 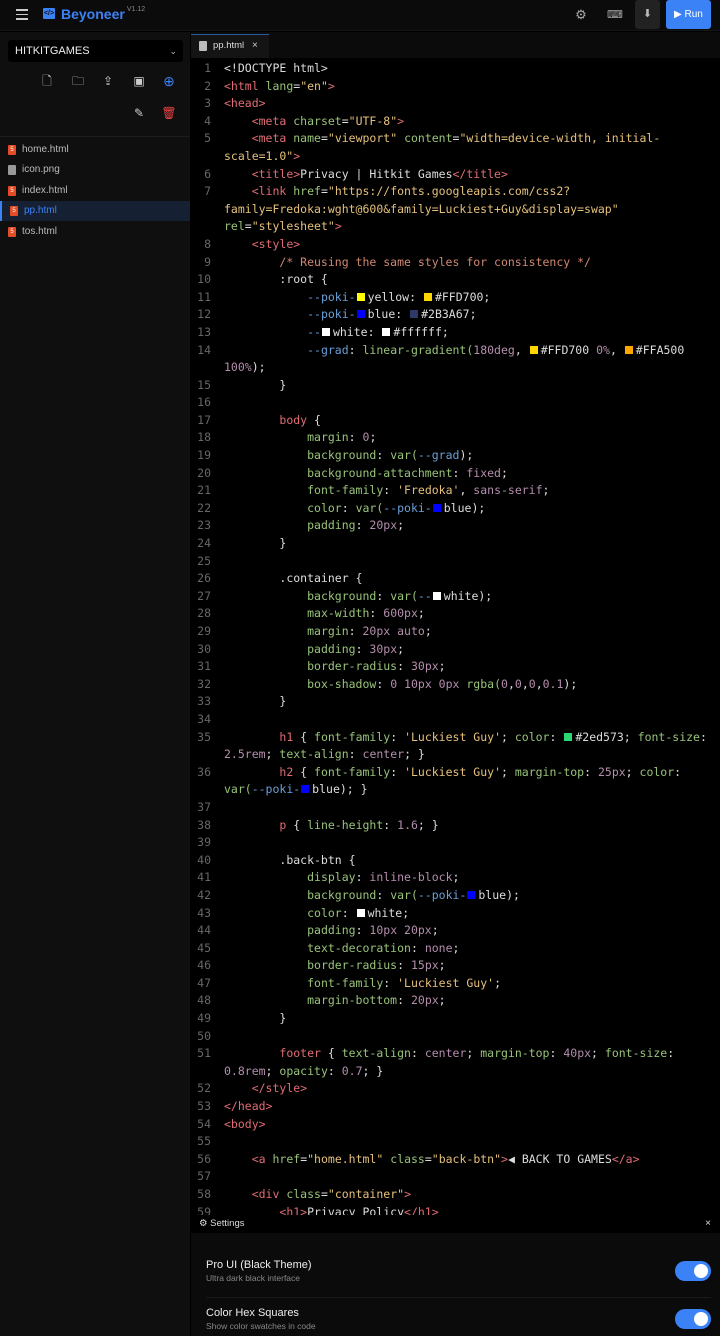 What do you see at coordinates (95, 191) in the screenshot?
I see `file-item: 5 index.html` at bounding box center [95, 191].